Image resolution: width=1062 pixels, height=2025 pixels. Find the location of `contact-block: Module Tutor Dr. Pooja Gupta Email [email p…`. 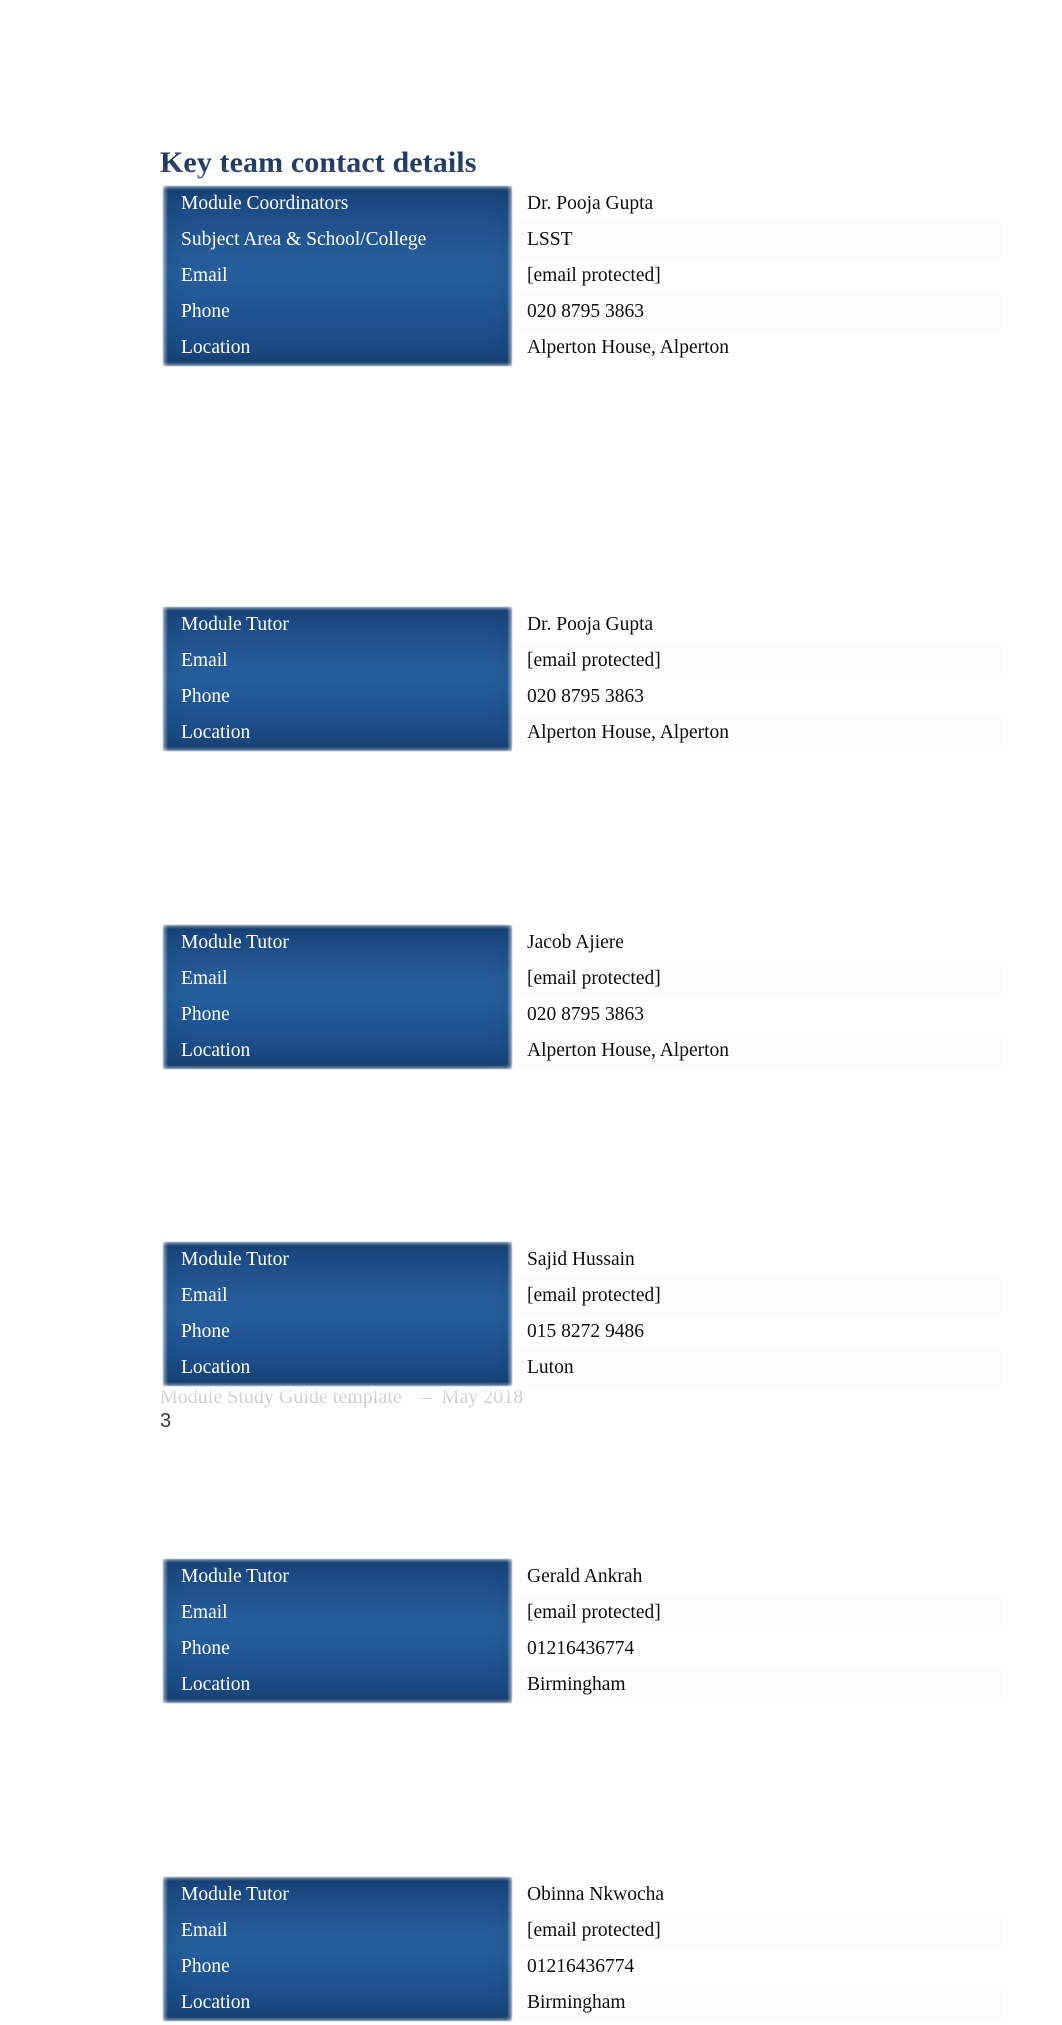

contact-block: Module Tutor Dr. Pooja Gupta Email [email p… is located at coordinates (580, 679).